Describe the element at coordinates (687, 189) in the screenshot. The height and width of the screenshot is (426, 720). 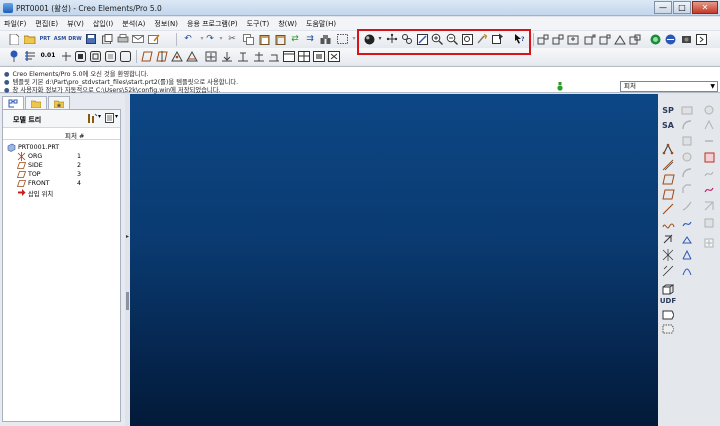
I see `chamfer-icon` at that location.